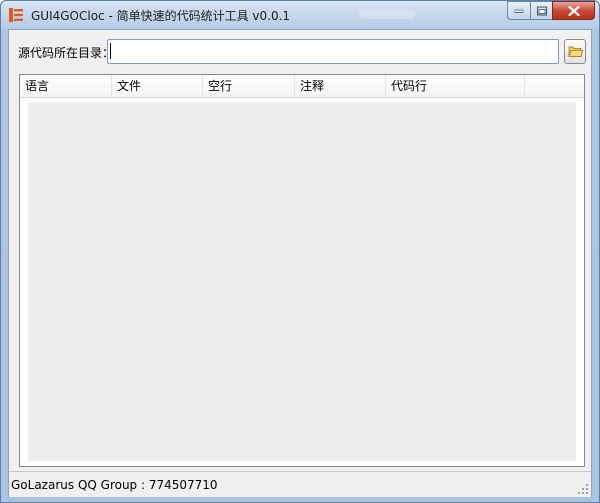  I want to click on app-logo-icon, so click(16, 15).